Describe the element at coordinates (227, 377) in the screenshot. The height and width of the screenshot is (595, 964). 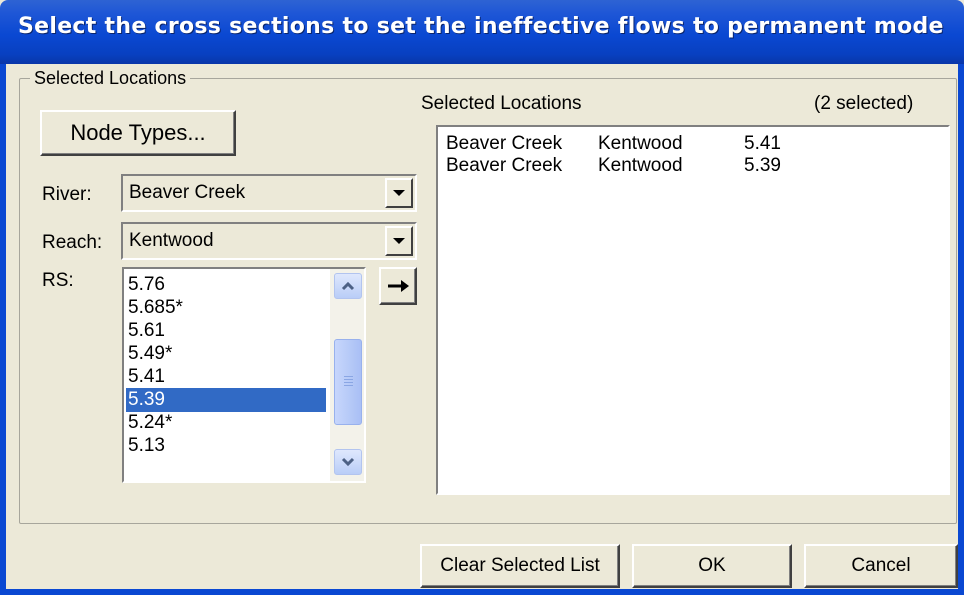
I see `rs-item: 5.41` at that location.